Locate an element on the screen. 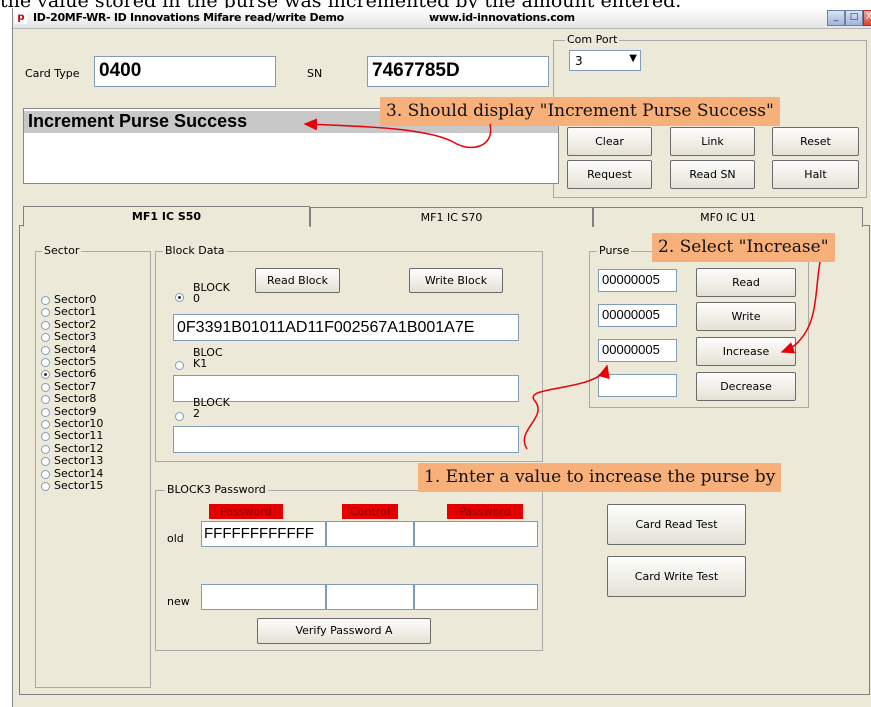 The image size is (871, 707). arrow-step1 is located at coordinates (566, 407).